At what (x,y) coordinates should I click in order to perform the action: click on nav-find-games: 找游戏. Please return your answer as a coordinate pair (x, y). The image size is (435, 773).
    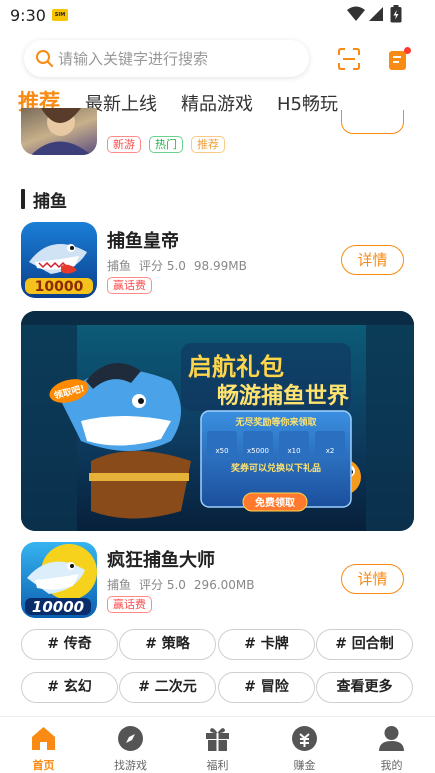
    Looking at the image, I should click on (130, 745).